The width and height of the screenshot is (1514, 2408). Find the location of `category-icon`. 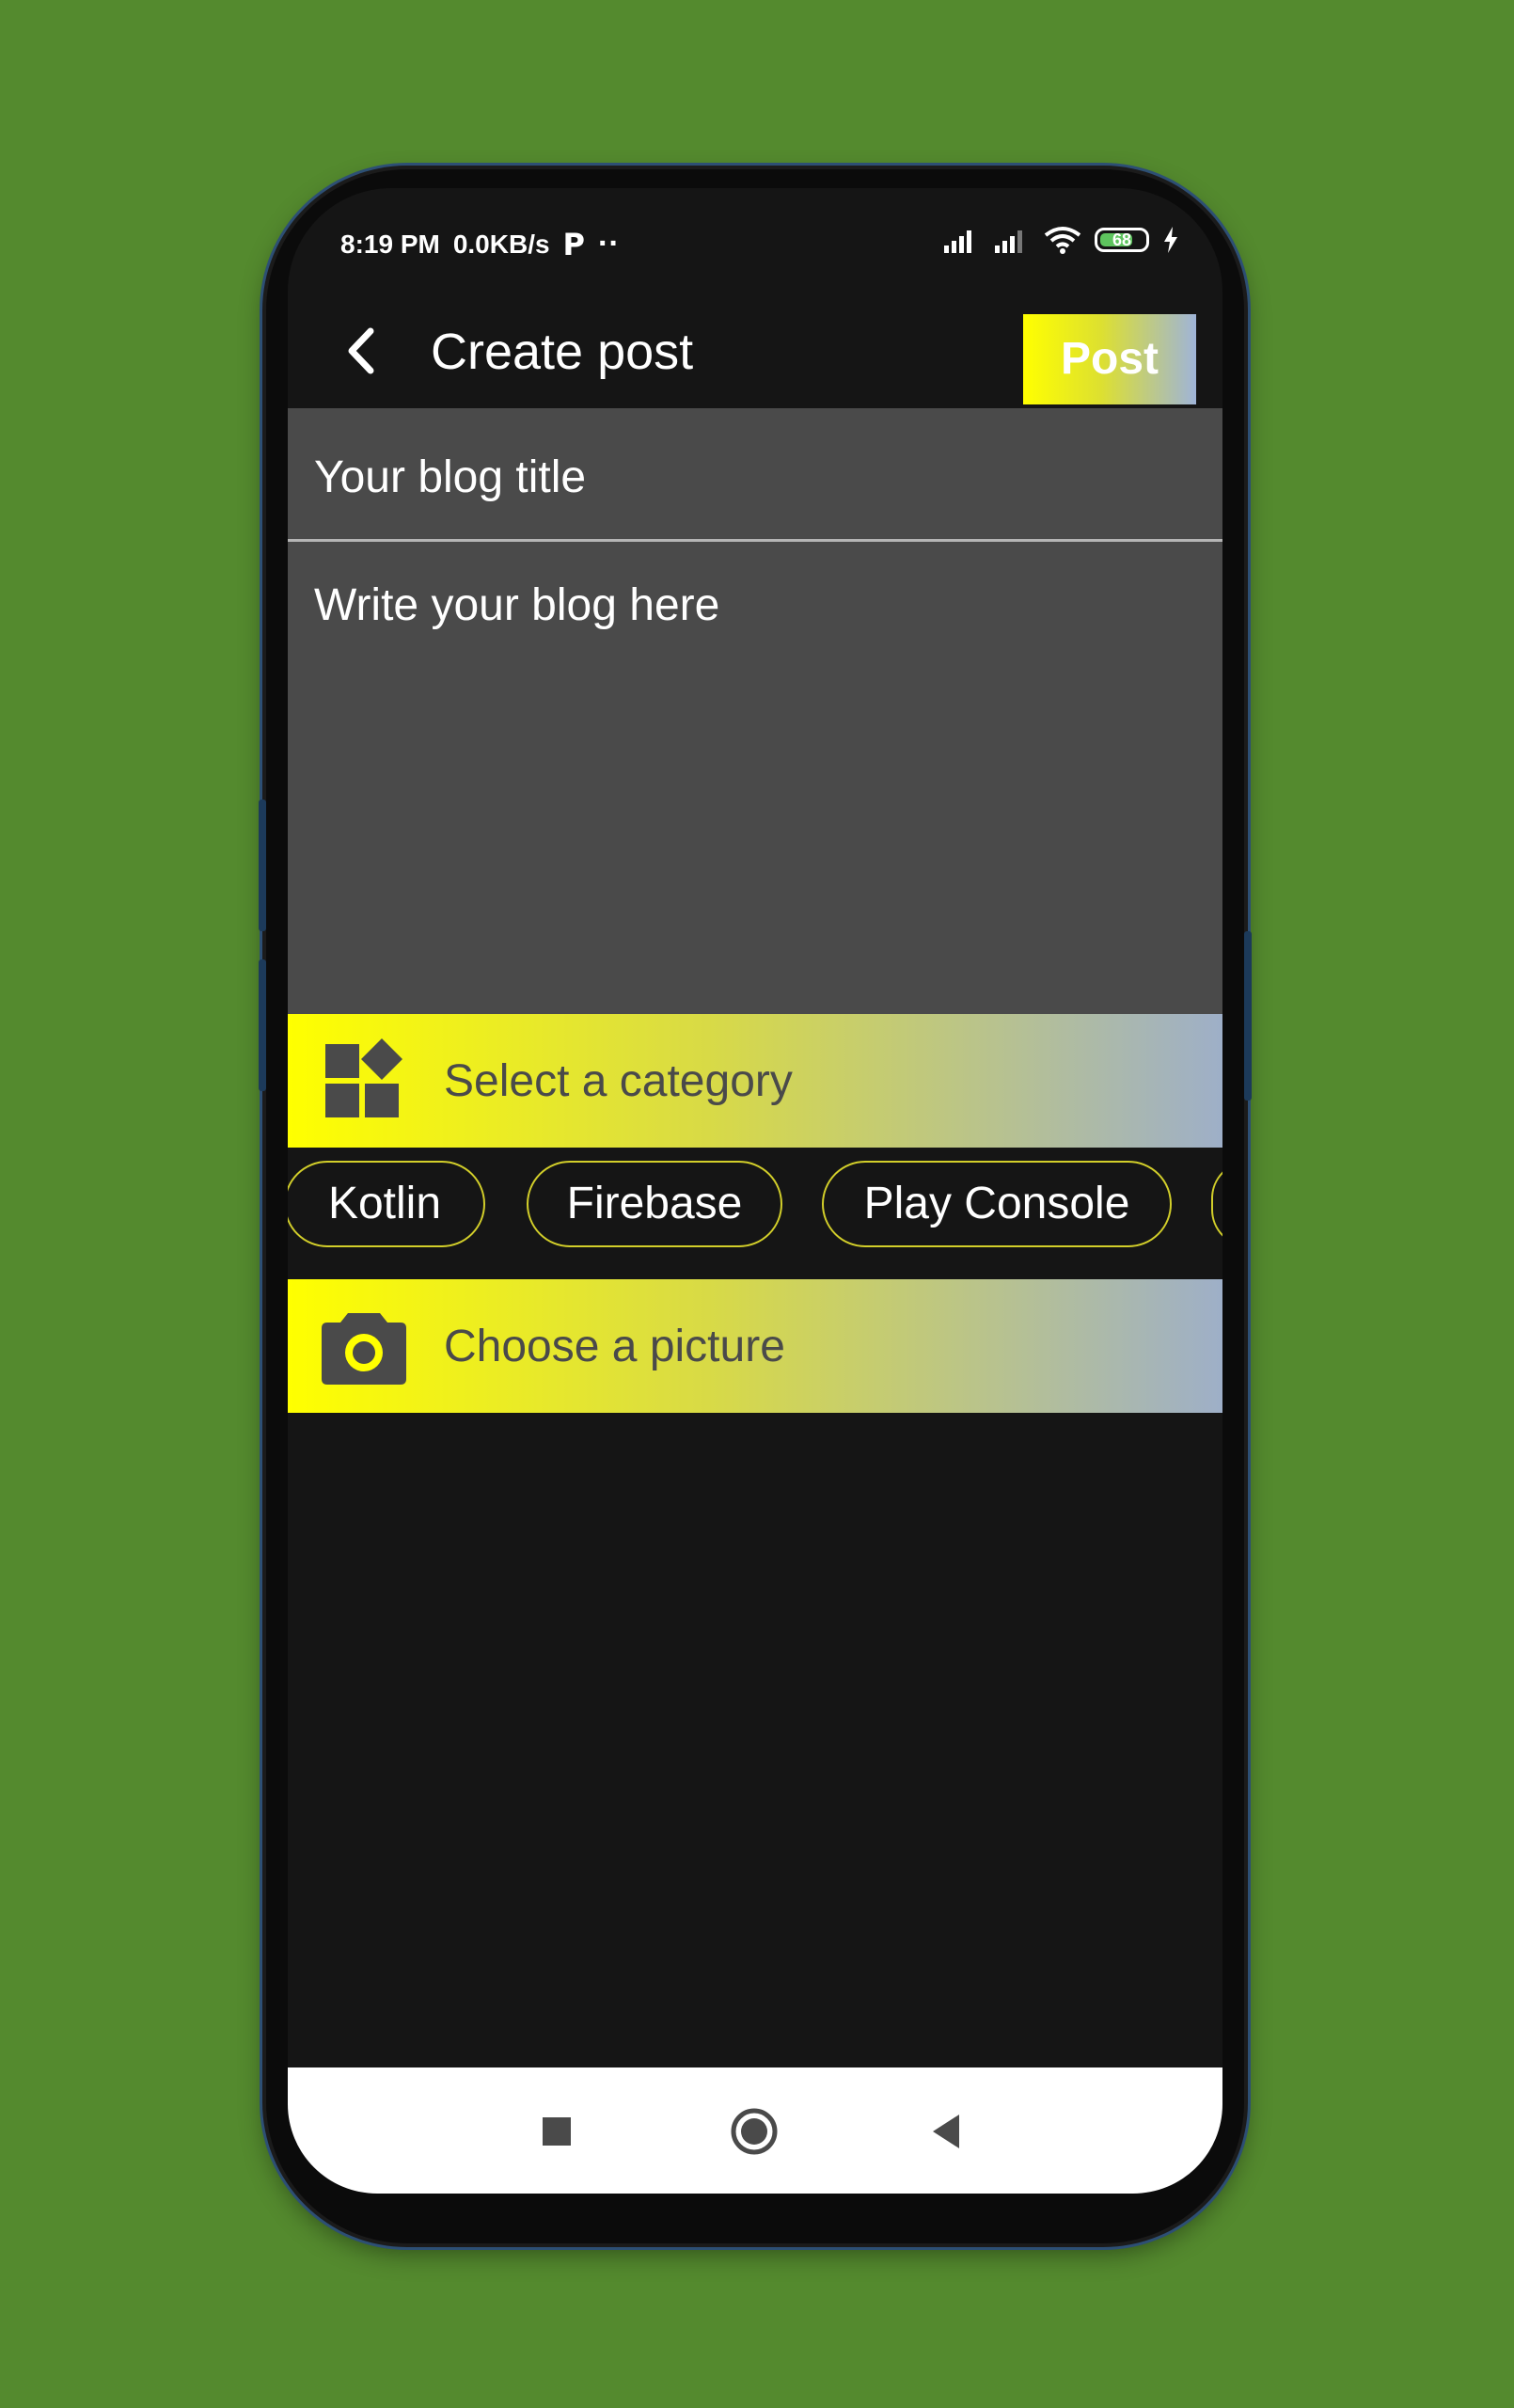

category-icon is located at coordinates (363, 1078).